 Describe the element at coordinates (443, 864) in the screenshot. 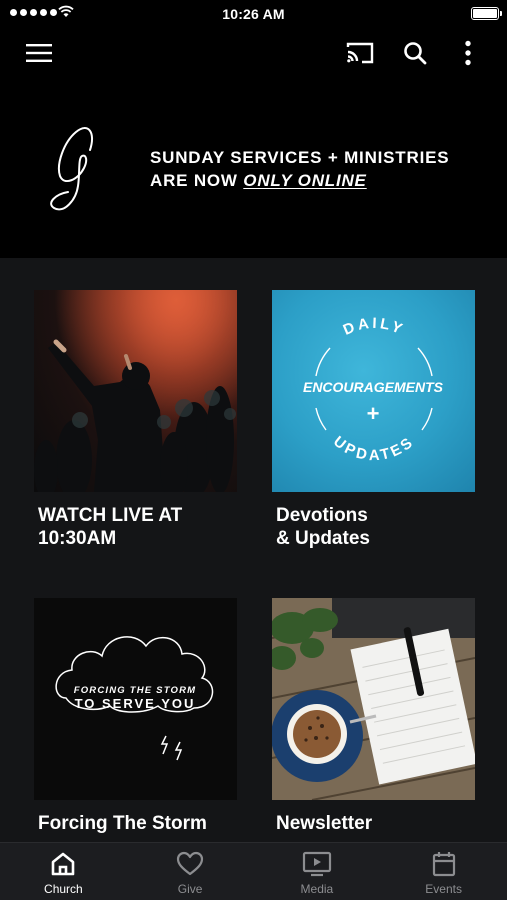

I see `calendar-icon` at that location.